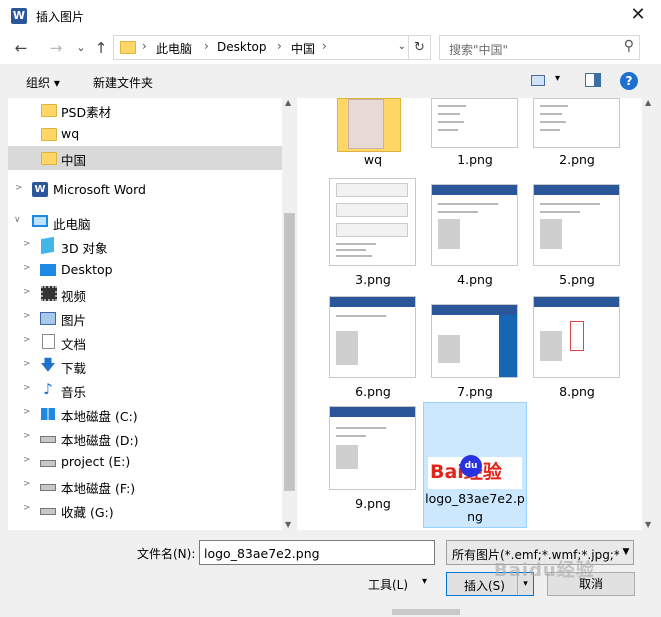 The height and width of the screenshot is (617, 661). What do you see at coordinates (419, 47) in the screenshot?
I see `refresh-button: ↻` at bounding box center [419, 47].